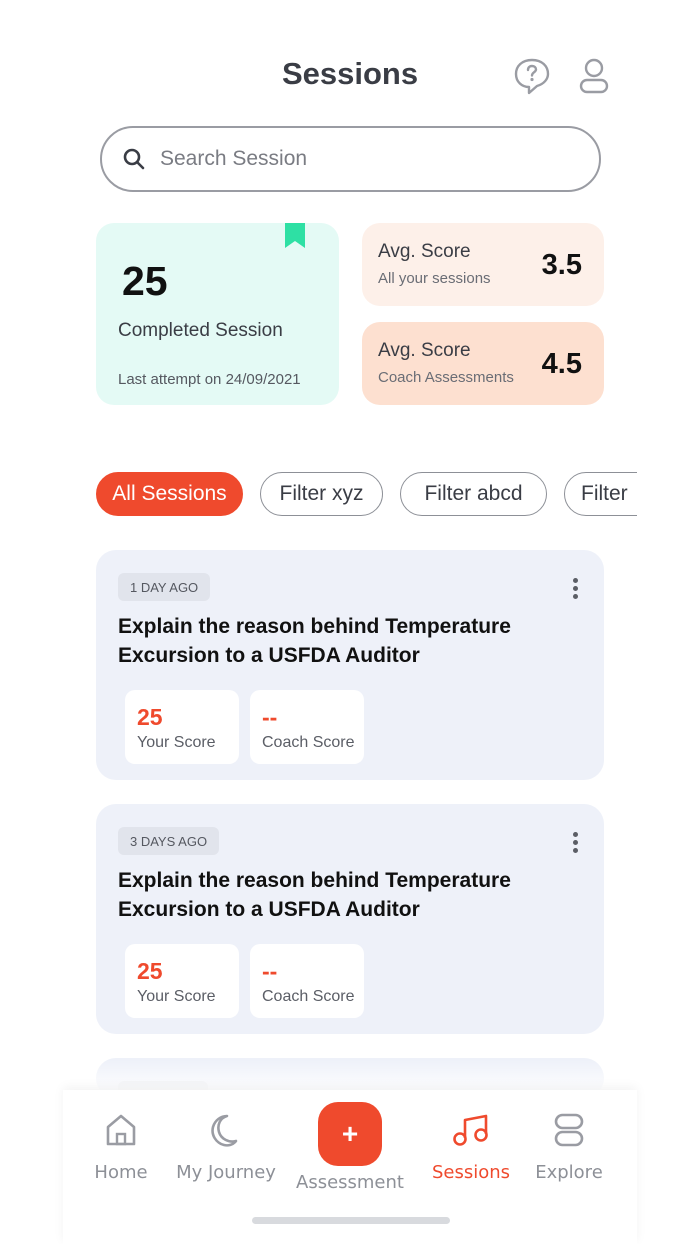 This screenshot has height=1244, width=700. I want to click on home-icon, so click(121, 1130).